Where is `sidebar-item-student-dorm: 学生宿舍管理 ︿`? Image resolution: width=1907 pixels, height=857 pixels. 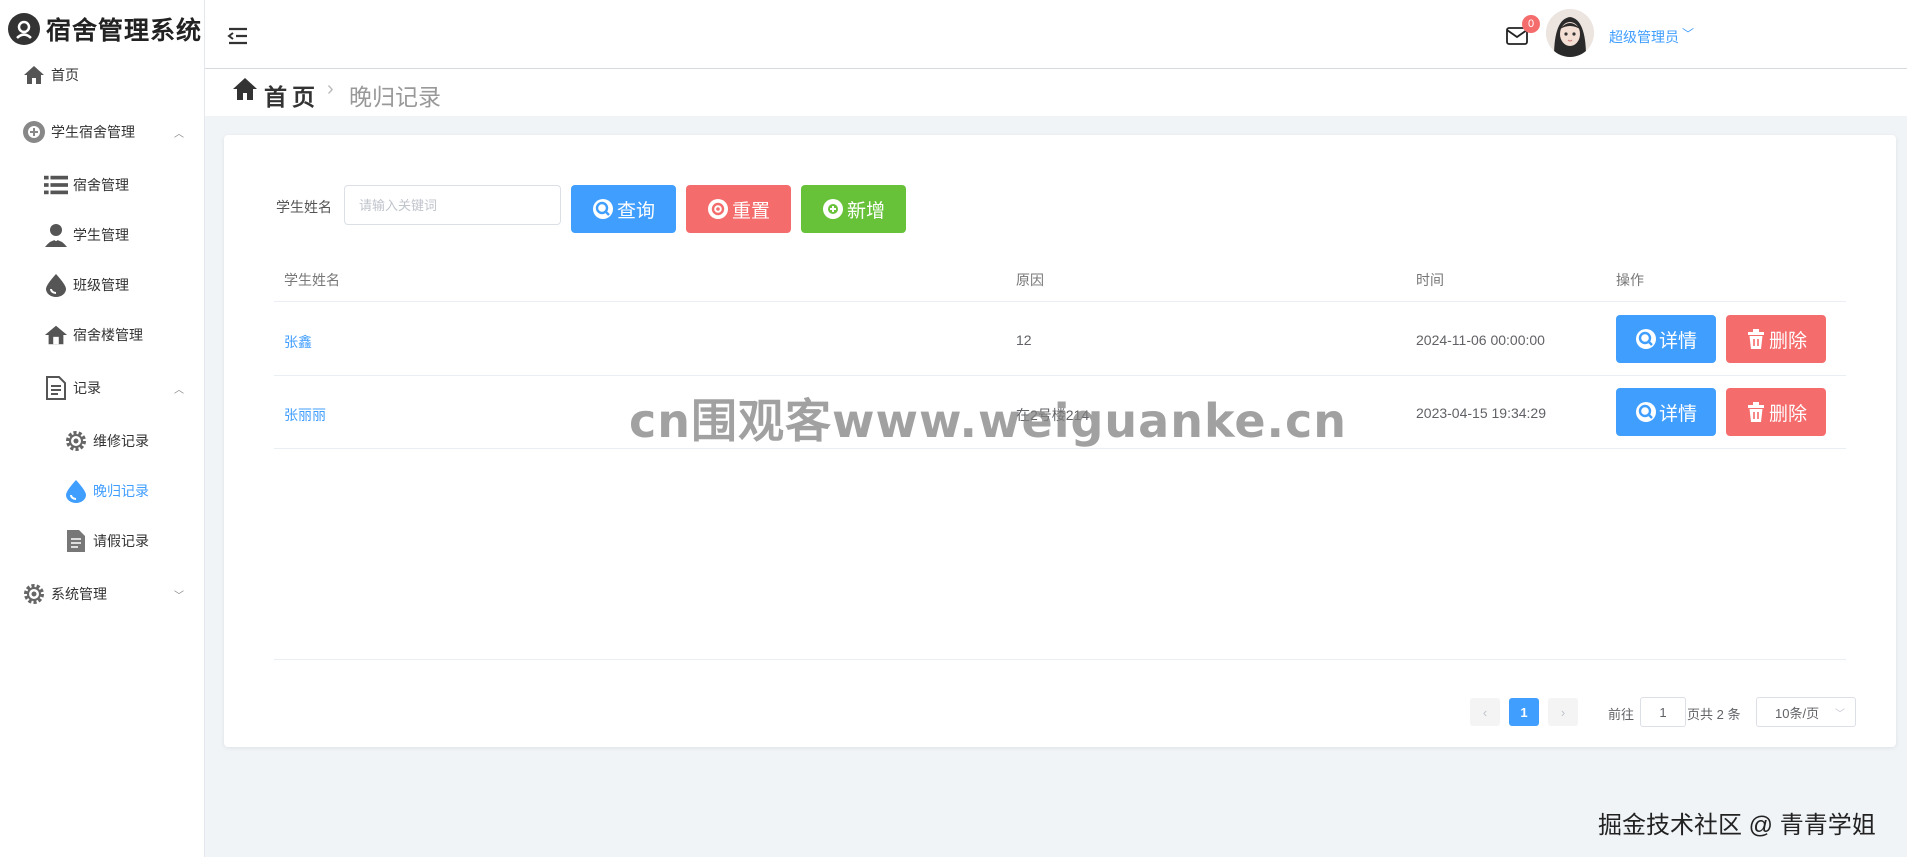
sidebar-item-student-dorm: 学生宿舍管理 ︿ is located at coordinates (103, 132).